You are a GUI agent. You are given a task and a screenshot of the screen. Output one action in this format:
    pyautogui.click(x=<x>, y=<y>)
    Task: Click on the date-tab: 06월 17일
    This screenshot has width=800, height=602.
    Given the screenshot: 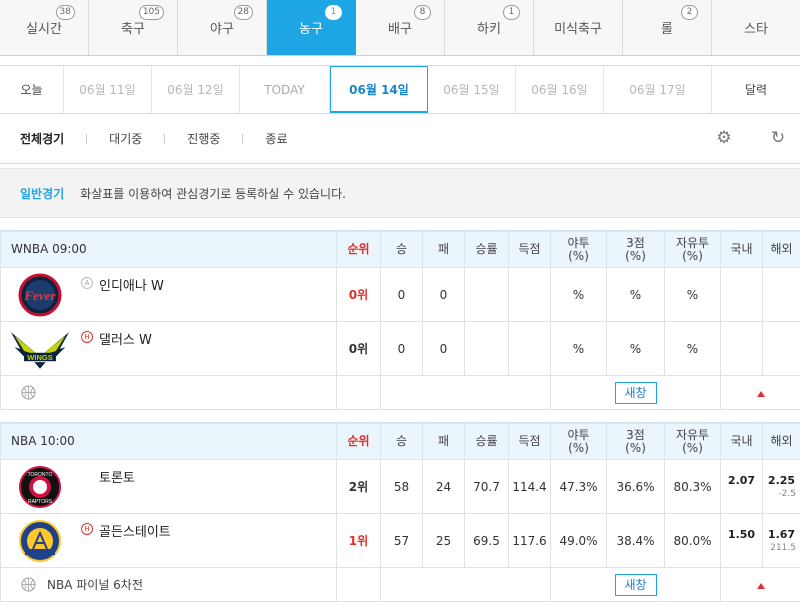 What is the action you would take?
    pyautogui.click(x=658, y=89)
    